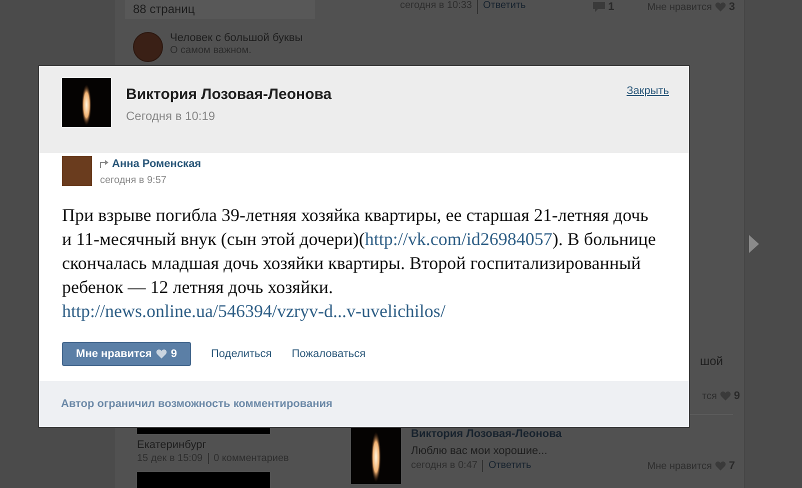 Image resolution: width=802 pixels, height=488 pixels. I want to click on post-text: При взрыве погибла 39-летняя хозяйка квартиры, ее старшая 21-летняя дочь и 11-месячный внук (сын этой дочери)(http://vk.com/id26984057). В больнице скончалась младшая дочь хозяйки квартиры. Второй госпитализированный ребенок — 12 летняя дочь хозяйки., so click(359, 251).